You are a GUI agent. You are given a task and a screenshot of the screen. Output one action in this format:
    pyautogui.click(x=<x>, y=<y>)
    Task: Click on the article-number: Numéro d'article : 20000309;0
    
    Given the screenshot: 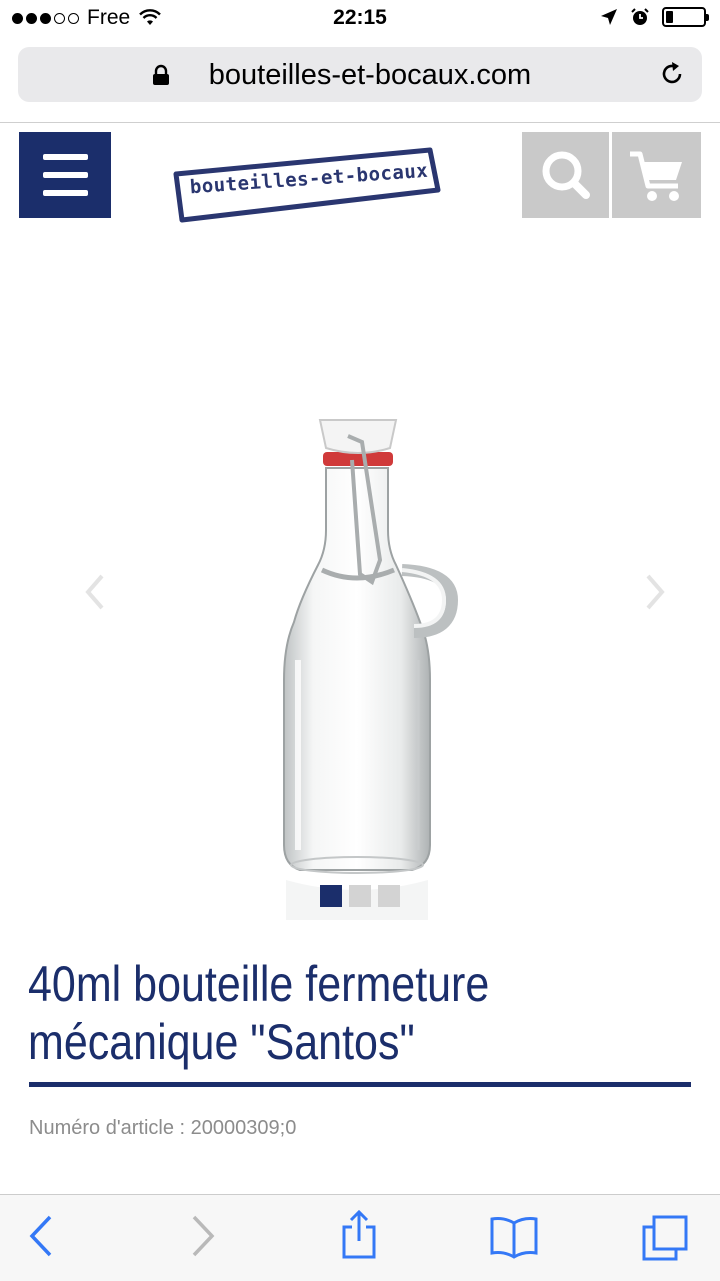 What is the action you would take?
    pyautogui.click(x=163, y=1128)
    